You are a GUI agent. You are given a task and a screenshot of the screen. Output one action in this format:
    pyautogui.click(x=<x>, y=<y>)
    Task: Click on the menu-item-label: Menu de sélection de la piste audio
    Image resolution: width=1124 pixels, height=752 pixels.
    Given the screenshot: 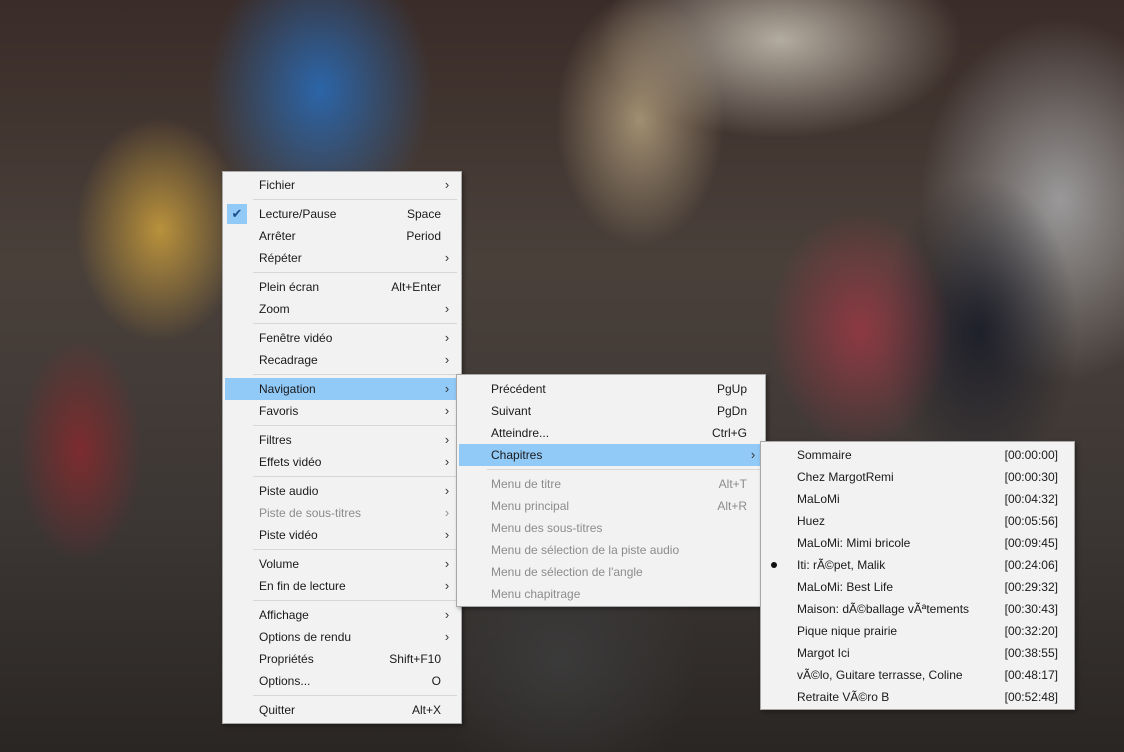 What is the action you would take?
    pyautogui.click(x=585, y=550)
    